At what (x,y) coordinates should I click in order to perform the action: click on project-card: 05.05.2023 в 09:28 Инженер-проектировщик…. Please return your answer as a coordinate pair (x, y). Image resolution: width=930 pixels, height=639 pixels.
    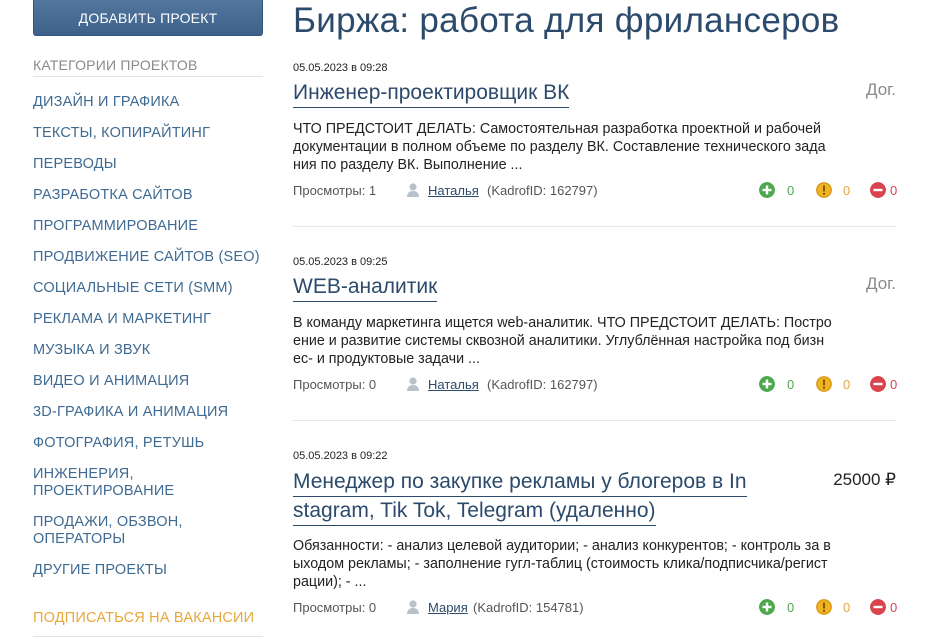
    Looking at the image, I should click on (595, 131).